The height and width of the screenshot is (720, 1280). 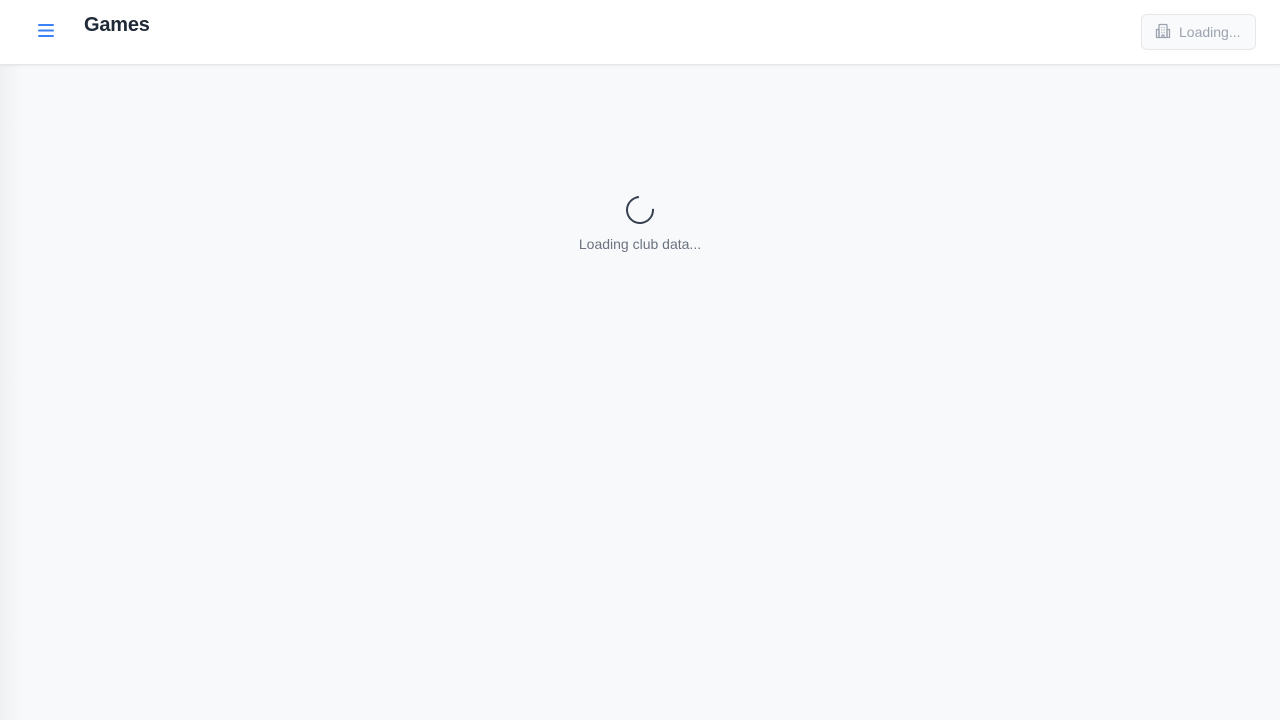 I want to click on loading-spinner-icon, so click(x=640, y=210).